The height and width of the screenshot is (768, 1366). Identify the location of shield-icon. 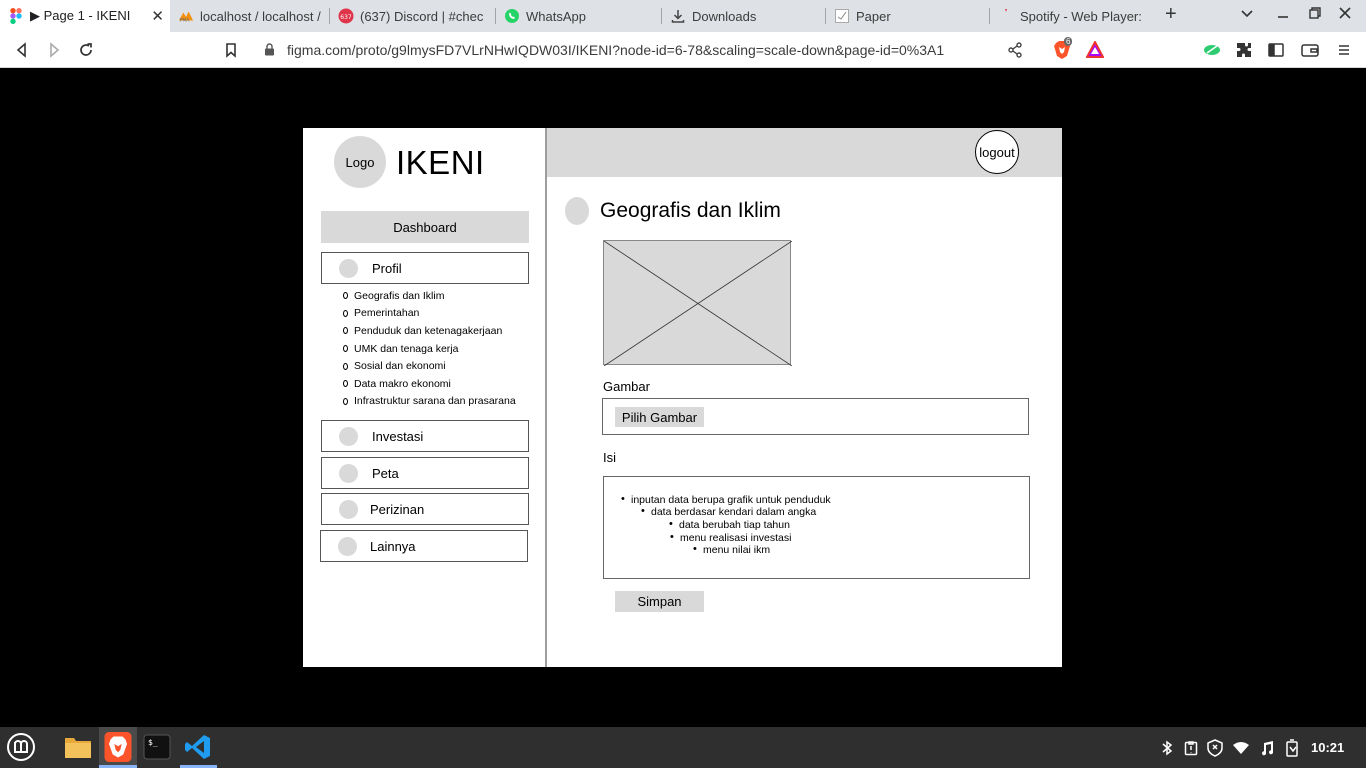
(1215, 748).